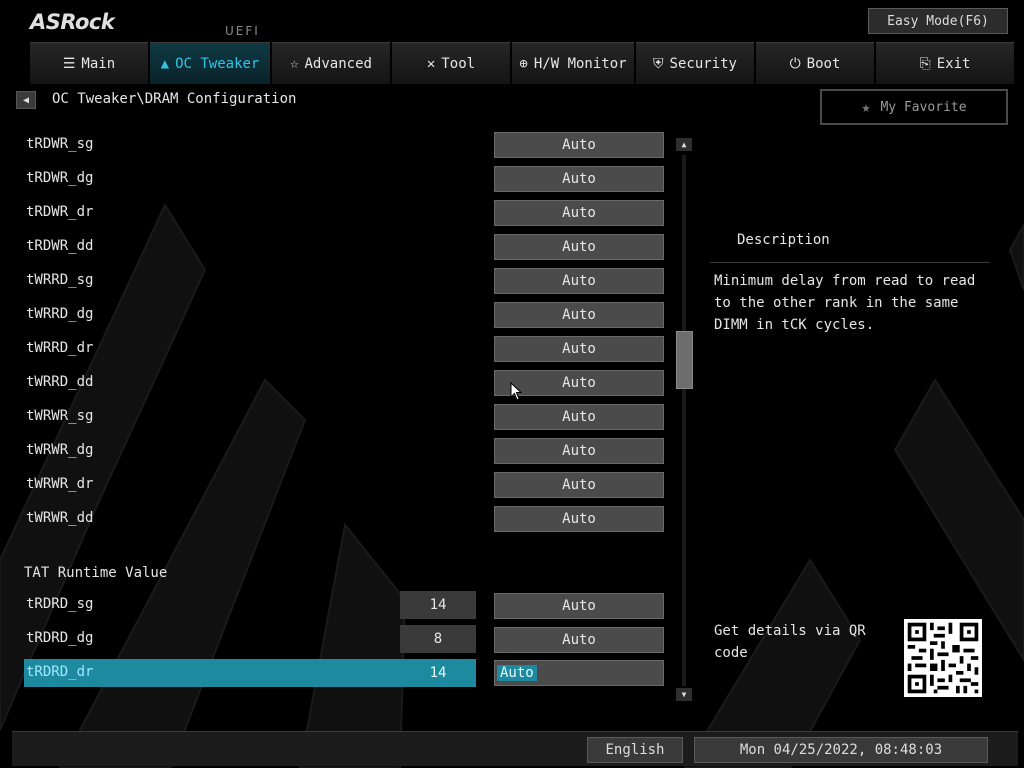 This screenshot has width=1024, height=768. I want to click on tab-label: Advanced, so click(338, 63).